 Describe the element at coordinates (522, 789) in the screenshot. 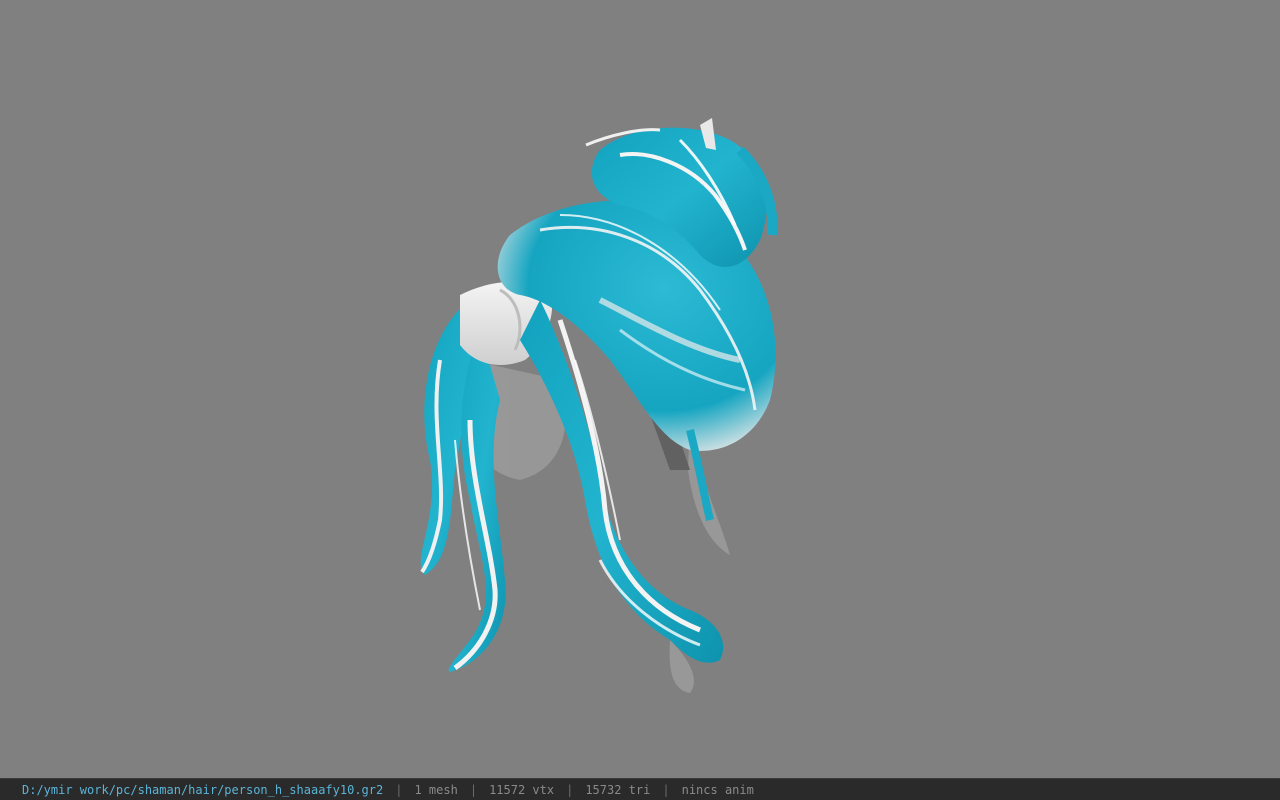

I see `vertex-count-label: 11572 vtx` at that location.